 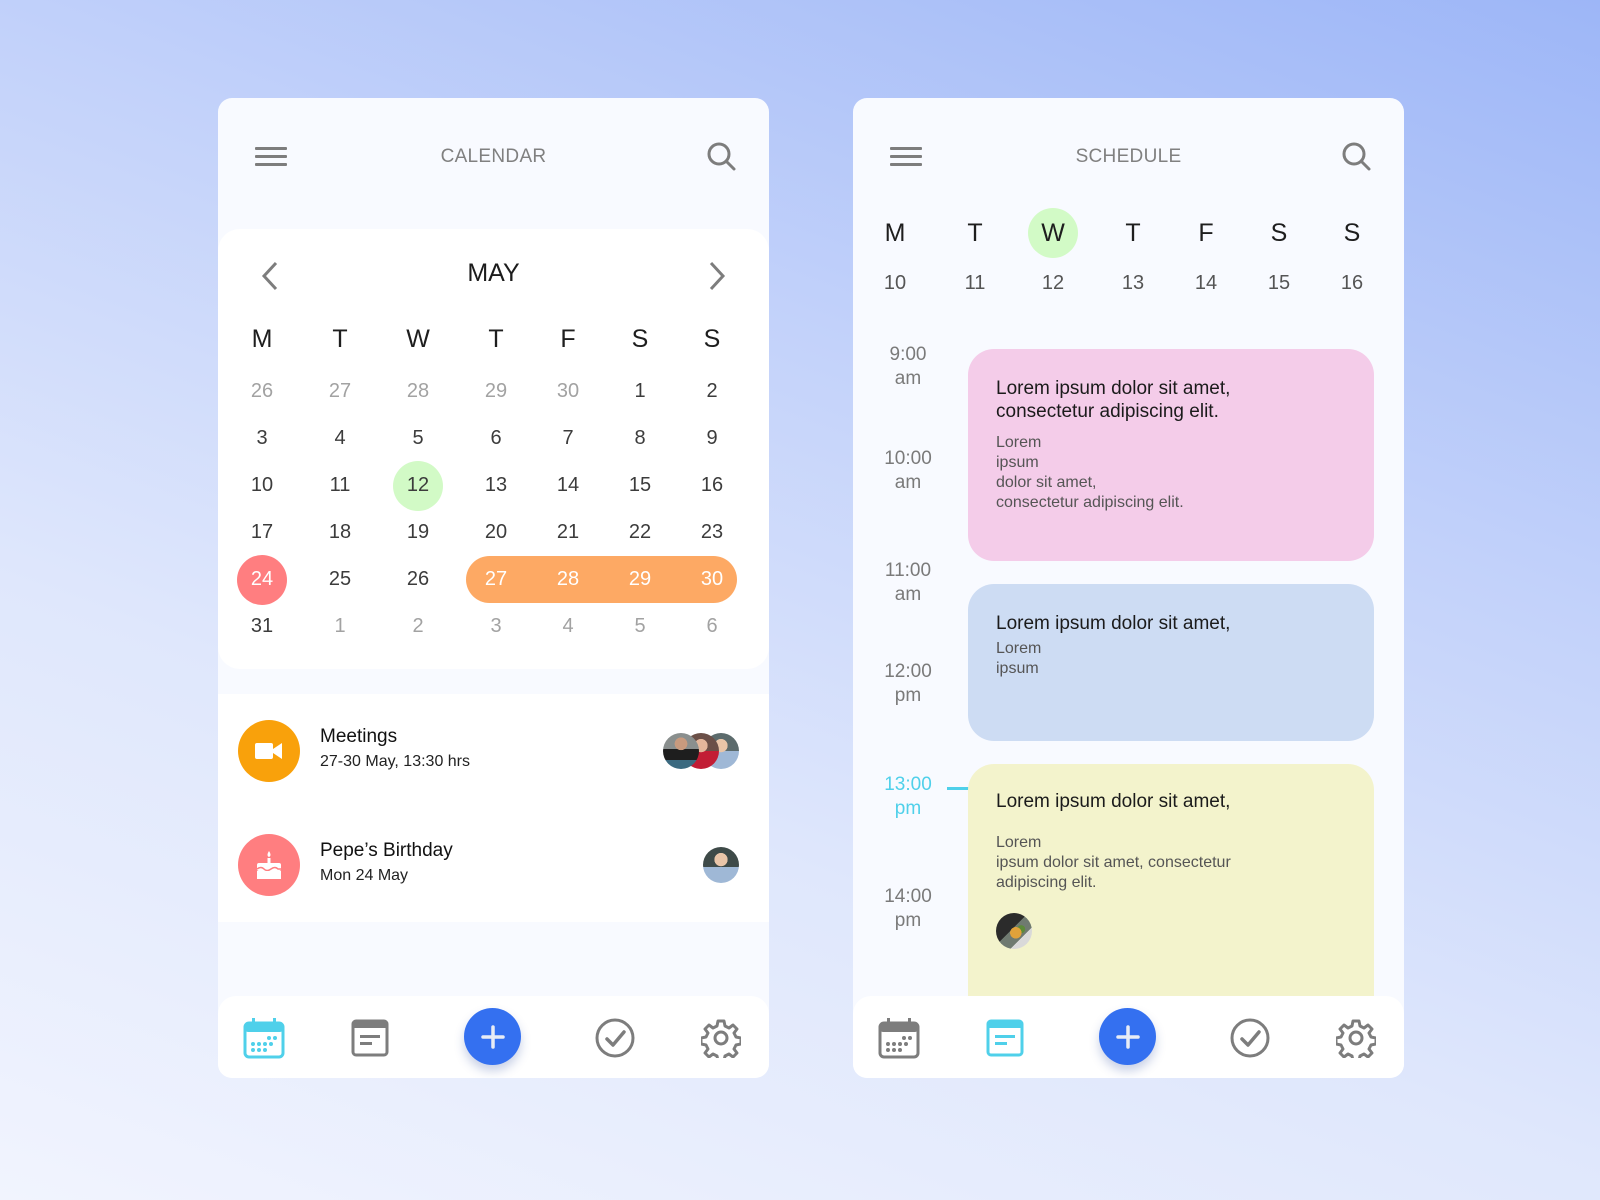 What do you see at coordinates (908, 796) in the screenshot?
I see `current-time-label: 13:00 pm` at bounding box center [908, 796].